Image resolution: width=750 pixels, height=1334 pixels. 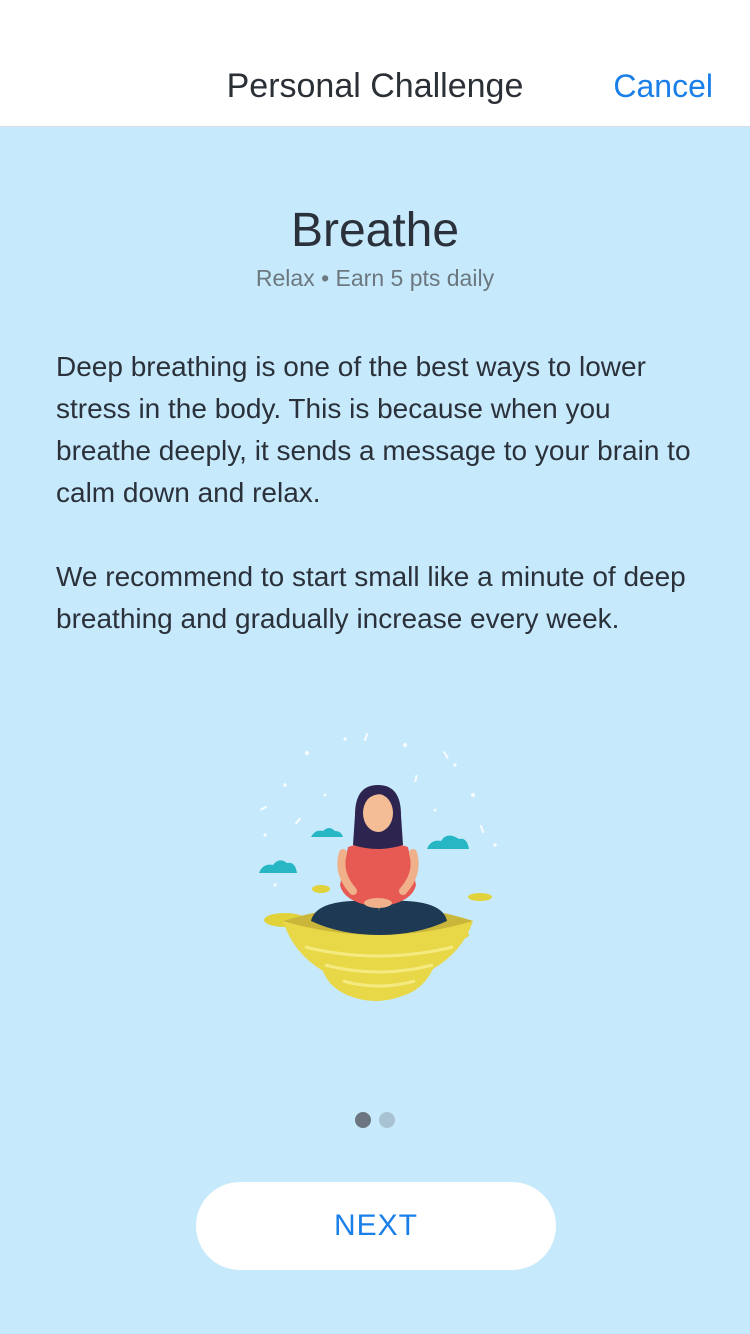 What do you see at coordinates (375, 230) in the screenshot?
I see `challenge-title: Breathe` at bounding box center [375, 230].